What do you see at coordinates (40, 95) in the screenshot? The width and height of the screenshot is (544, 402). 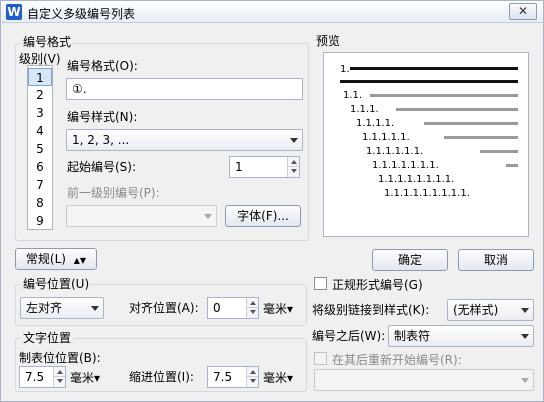 I see `level-item-2: 2` at bounding box center [40, 95].